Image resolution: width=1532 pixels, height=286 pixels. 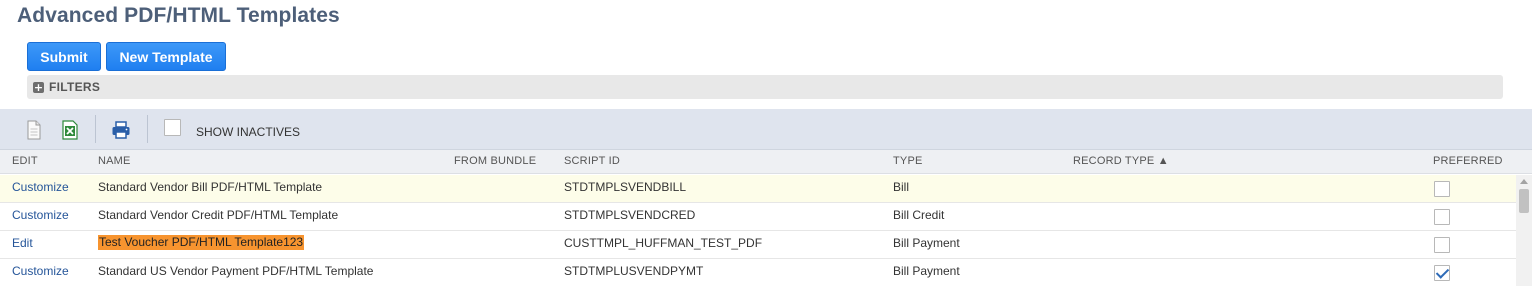 What do you see at coordinates (663, 243) in the screenshot?
I see `script-id: CUSTTMPL_HUFFMAN_TEST_PDF` at bounding box center [663, 243].